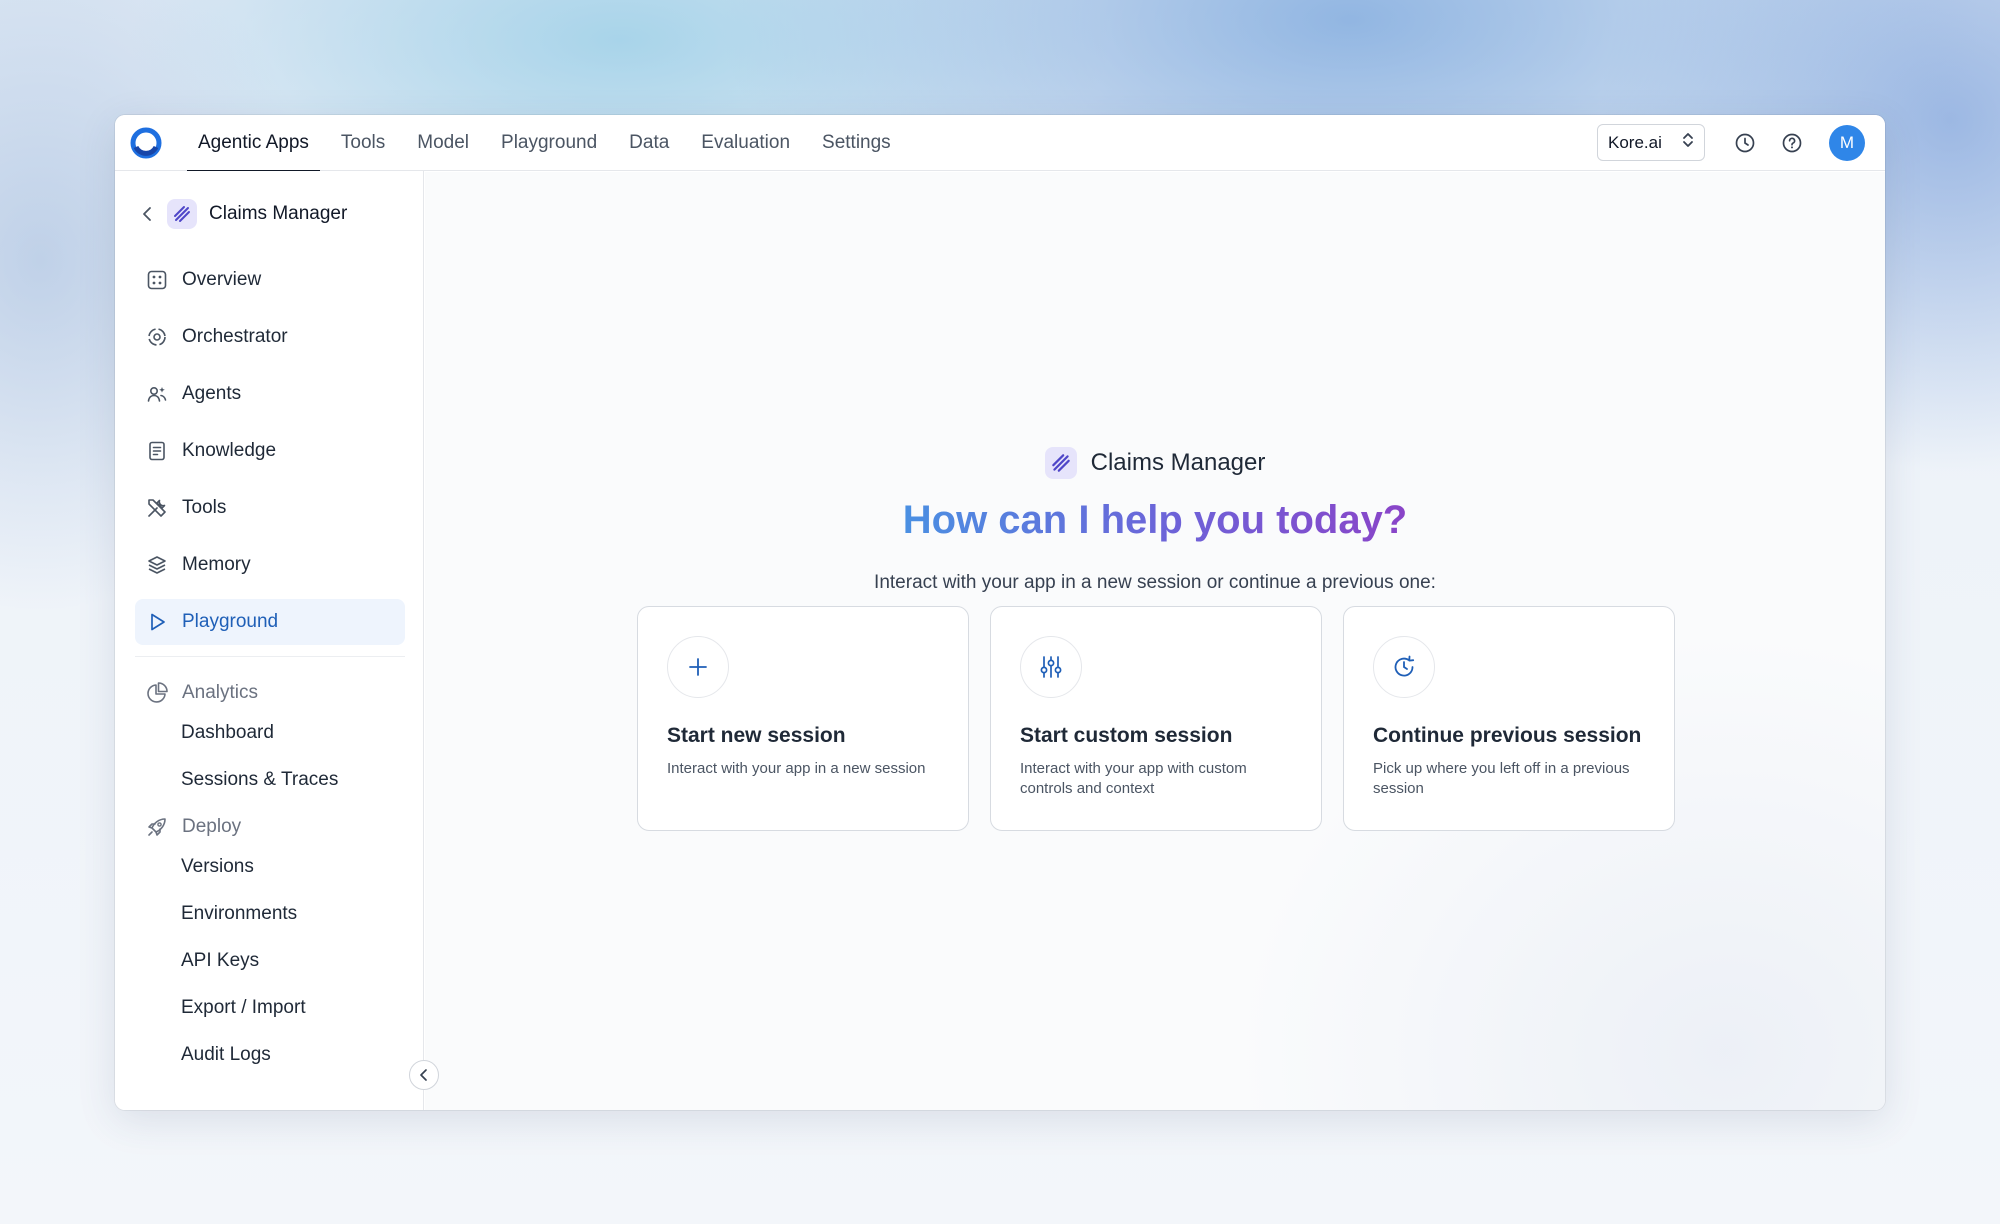 Image resolution: width=2000 pixels, height=1224 pixels. What do you see at coordinates (235, 336) in the screenshot?
I see `sidebar-item-label: Orchestrator` at bounding box center [235, 336].